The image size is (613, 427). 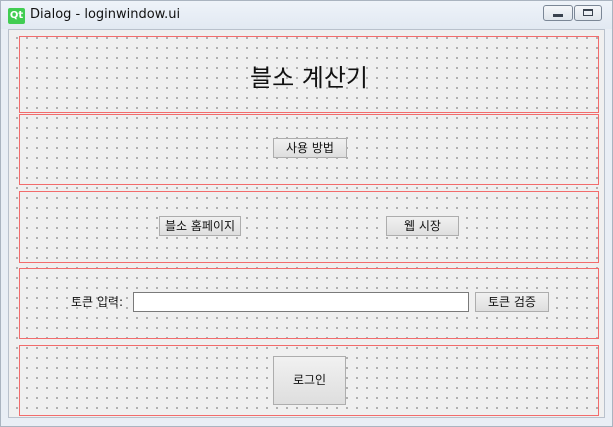 What do you see at coordinates (97, 302) in the screenshot?
I see `token-label: 토큰 입력:` at bounding box center [97, 302].